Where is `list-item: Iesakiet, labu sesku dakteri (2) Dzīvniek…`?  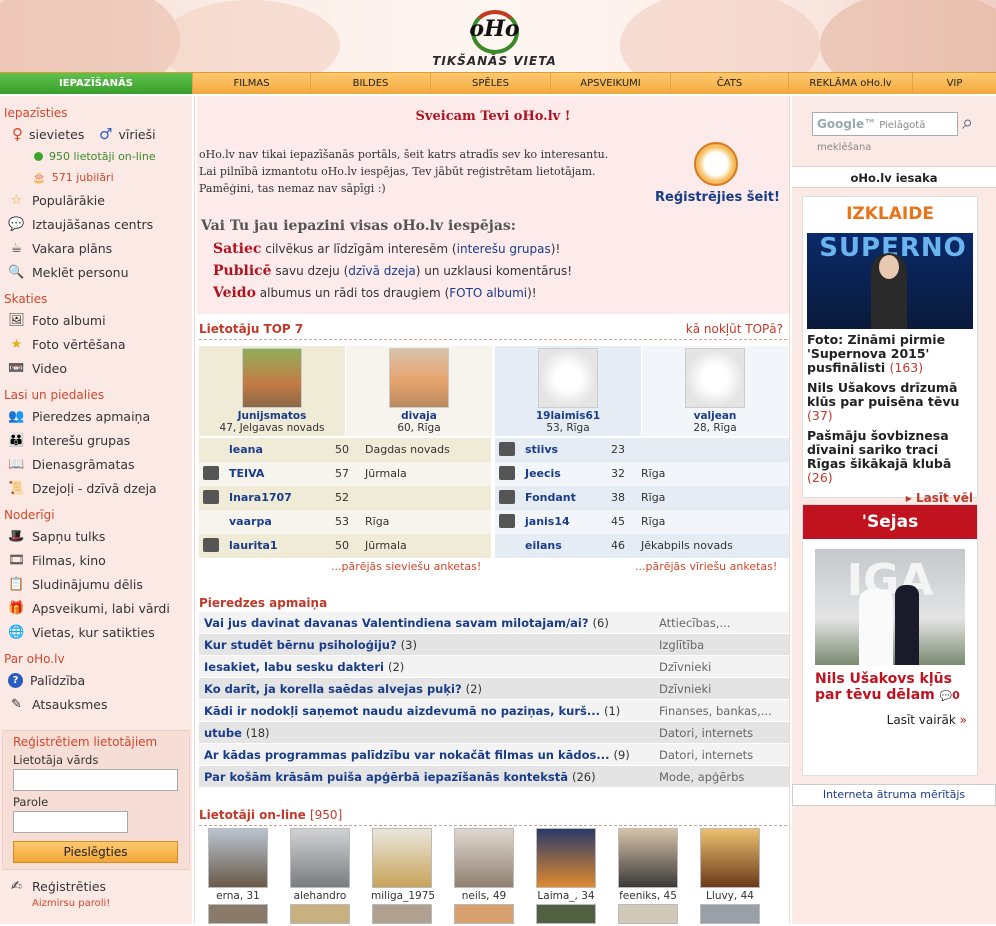 list-item: Iesakiet, labu sesku dakteri (2) Dzīvniek… is located at coordinates (494, 667).